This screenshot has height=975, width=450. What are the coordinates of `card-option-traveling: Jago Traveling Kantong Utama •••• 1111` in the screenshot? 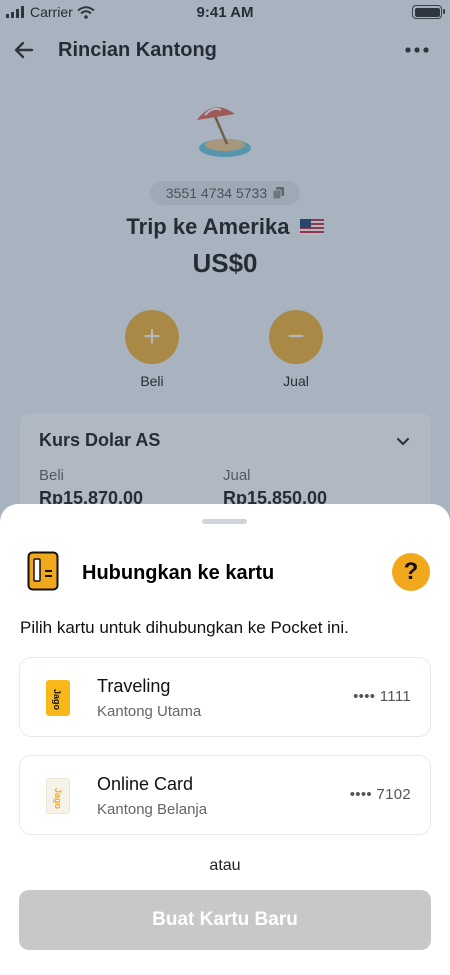 It's located at (225, 697).